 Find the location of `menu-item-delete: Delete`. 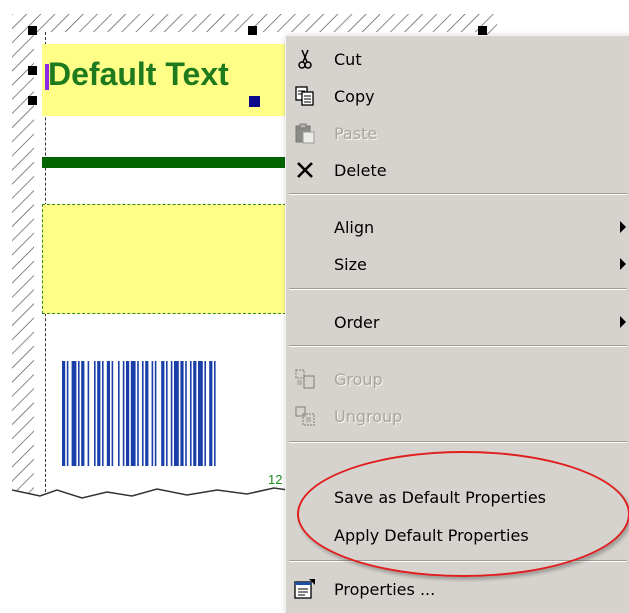

menu-item-delete: Delete is located at coordinates (457, 170).